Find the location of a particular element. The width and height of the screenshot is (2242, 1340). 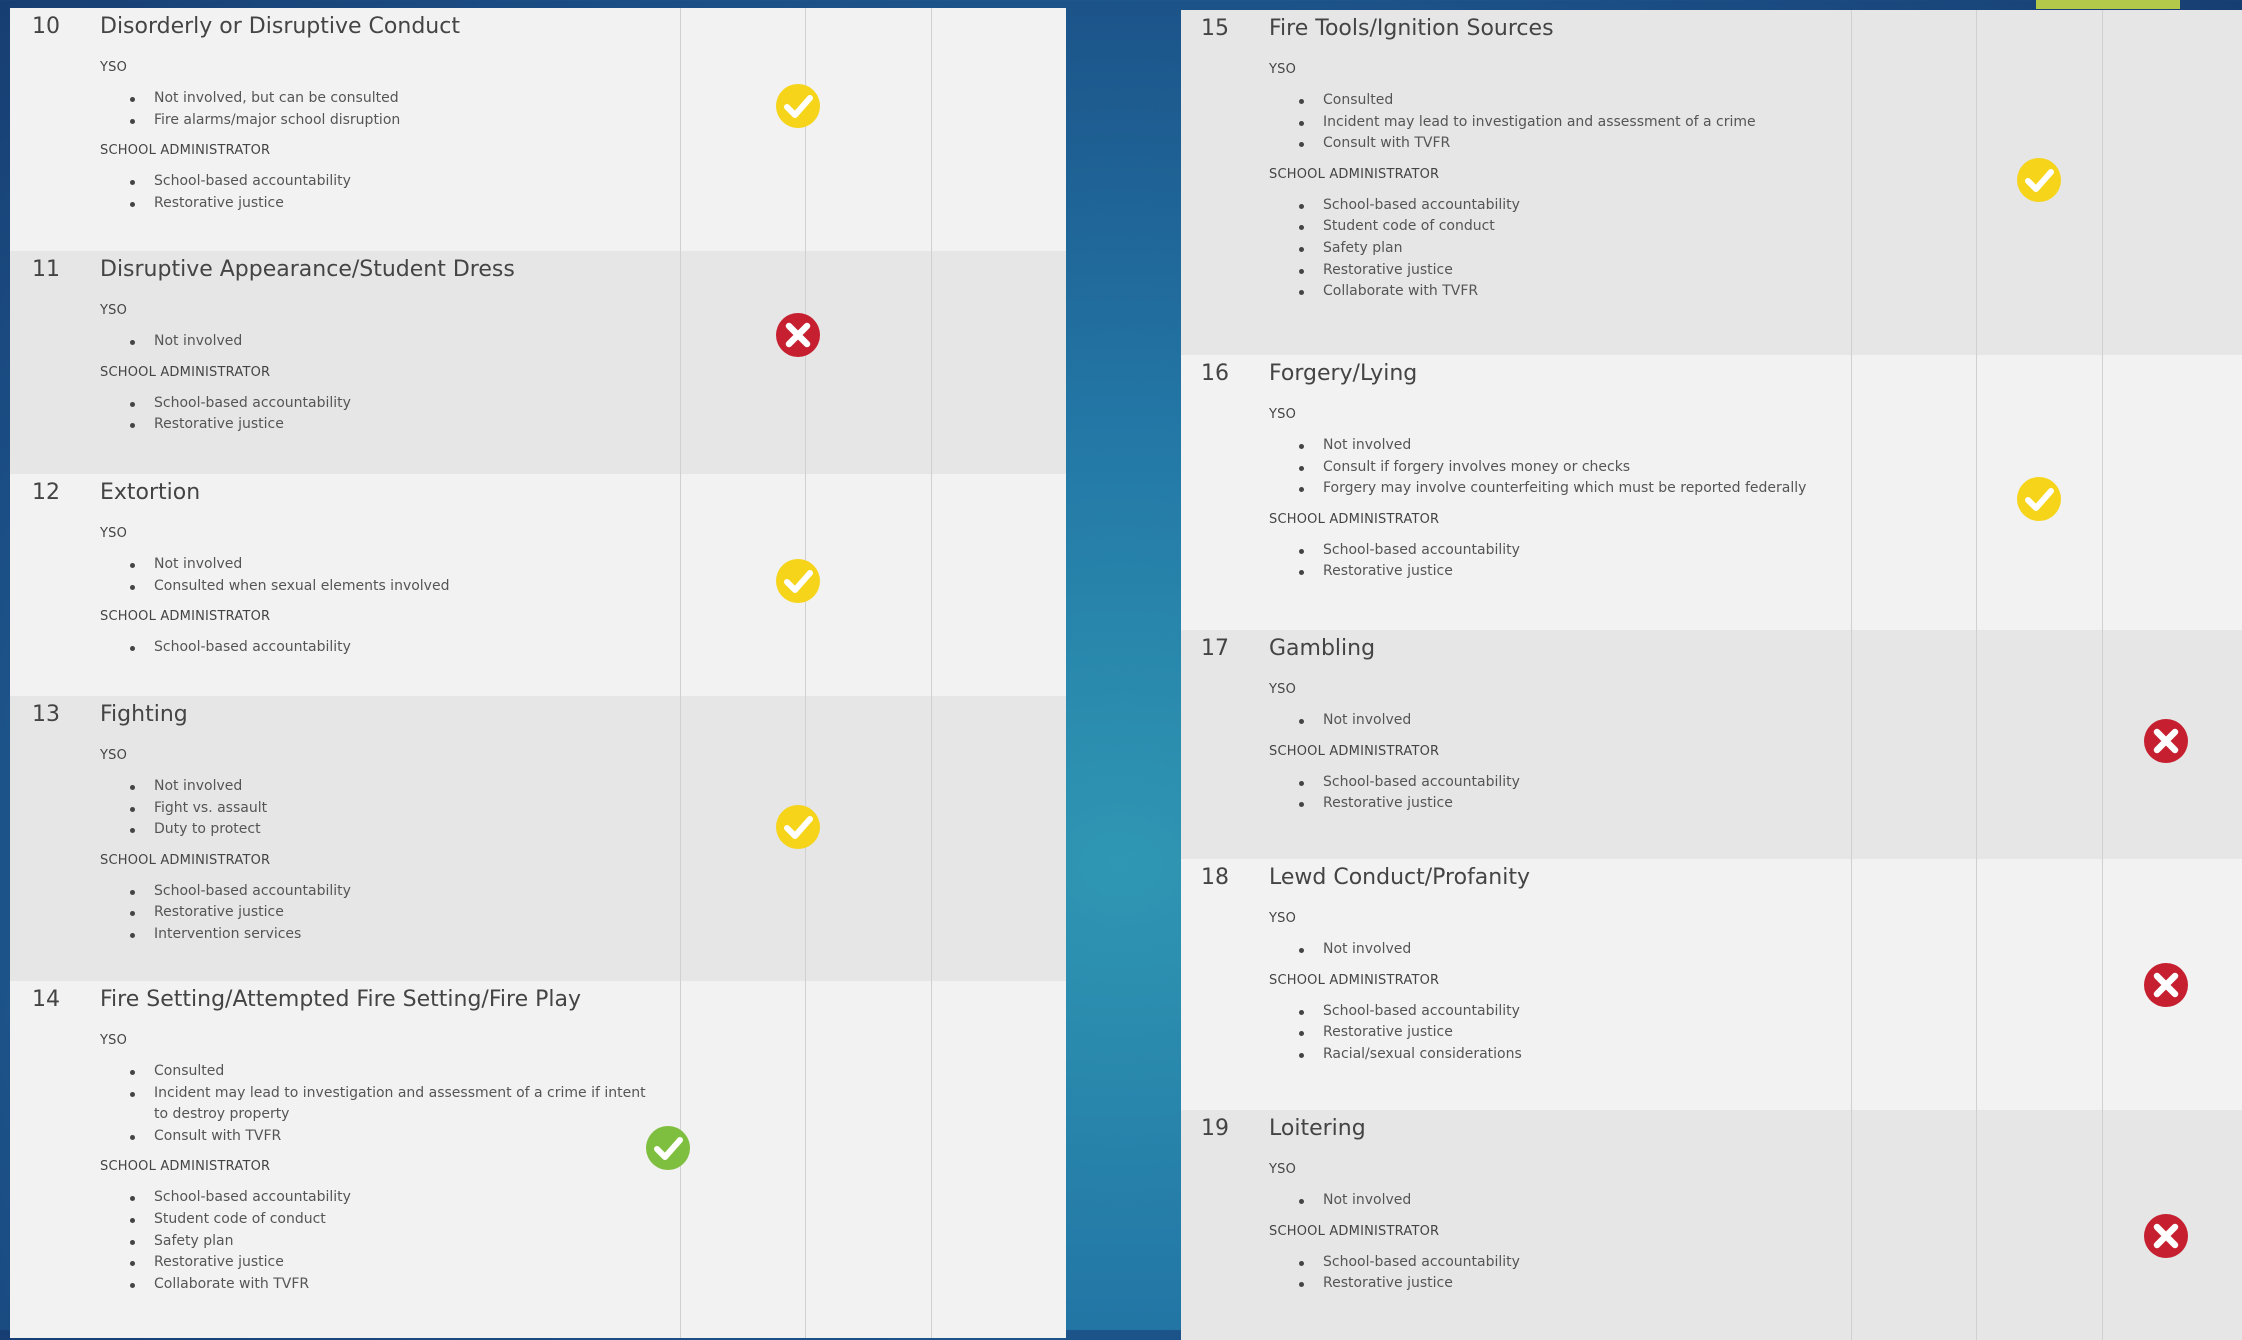

row-title: Extortion is located at coordinates (150, 492).